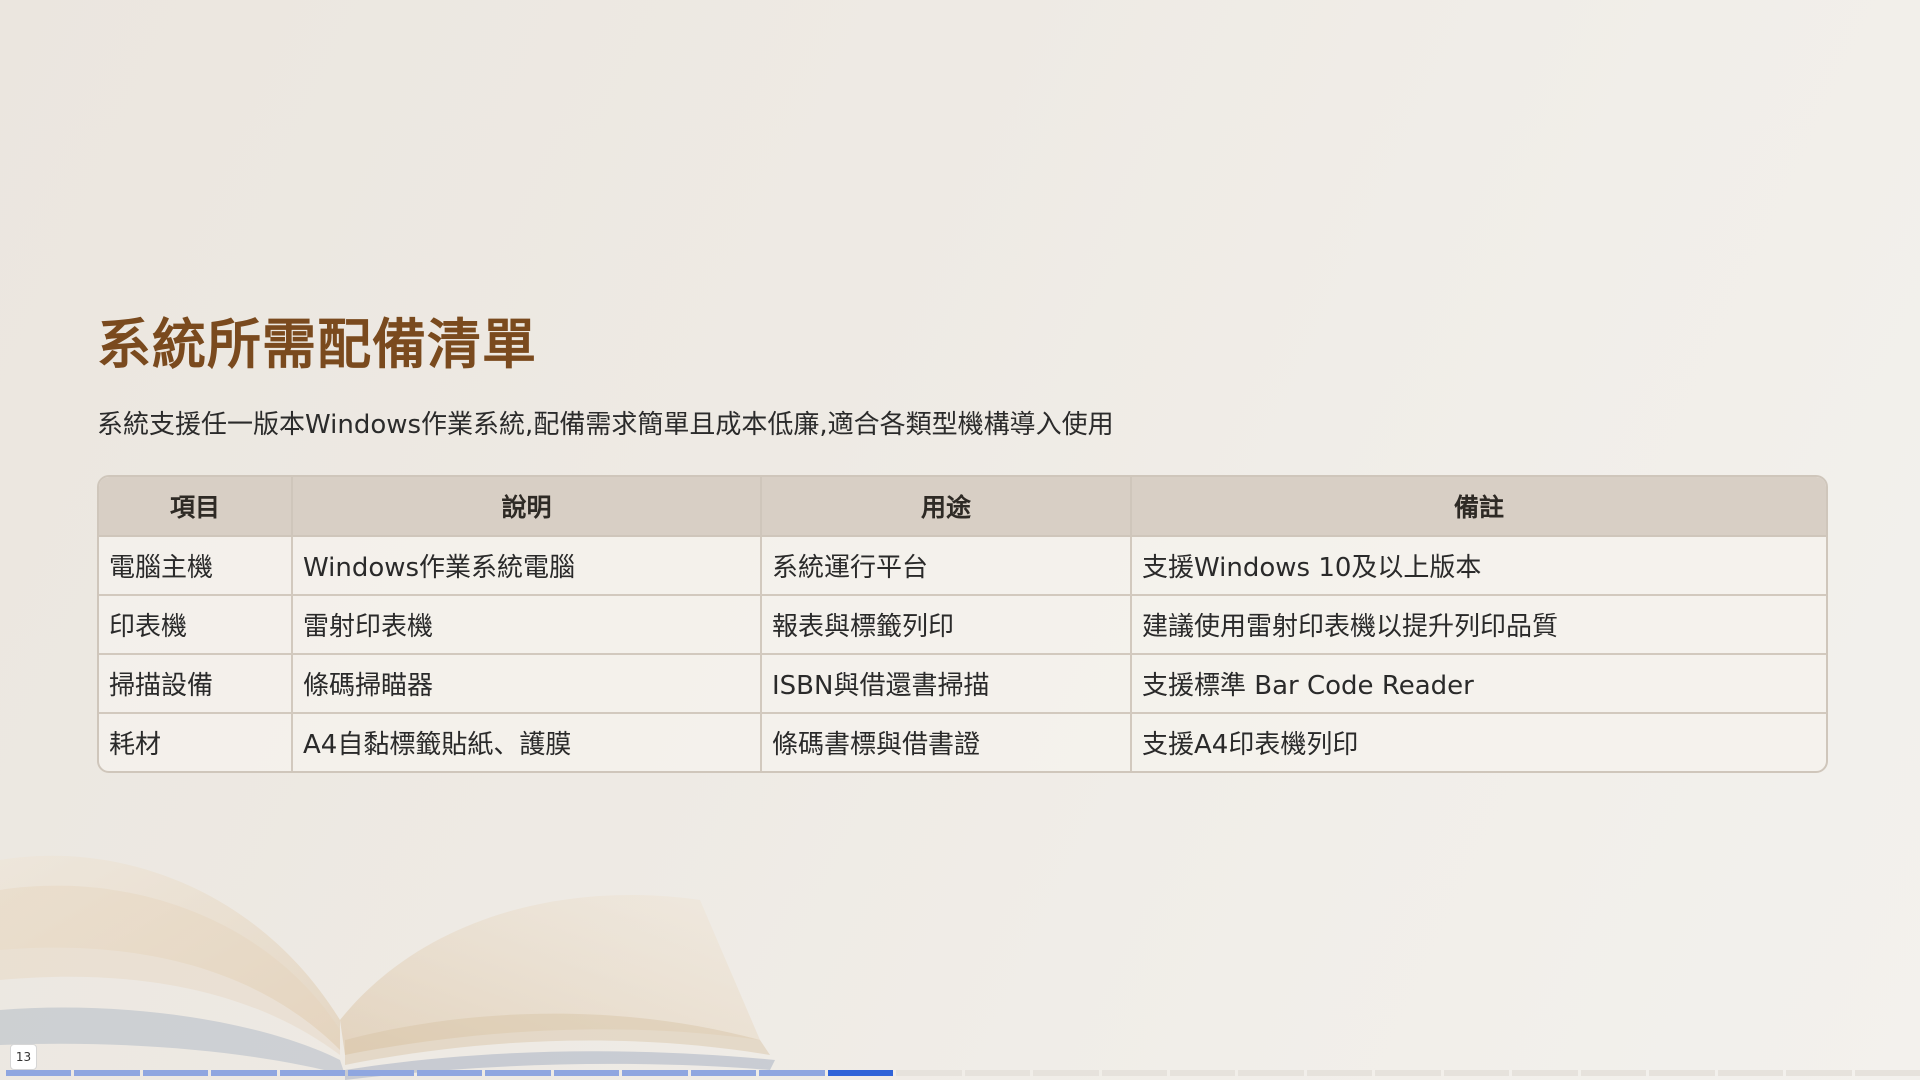 This screenshot has height=1080, width=1920. What do you see at coordinates (1478, 684) in the screenshot?
I see `table-cell: 支援標準 Bar Code Reader` at bounding box center [1478, 684].